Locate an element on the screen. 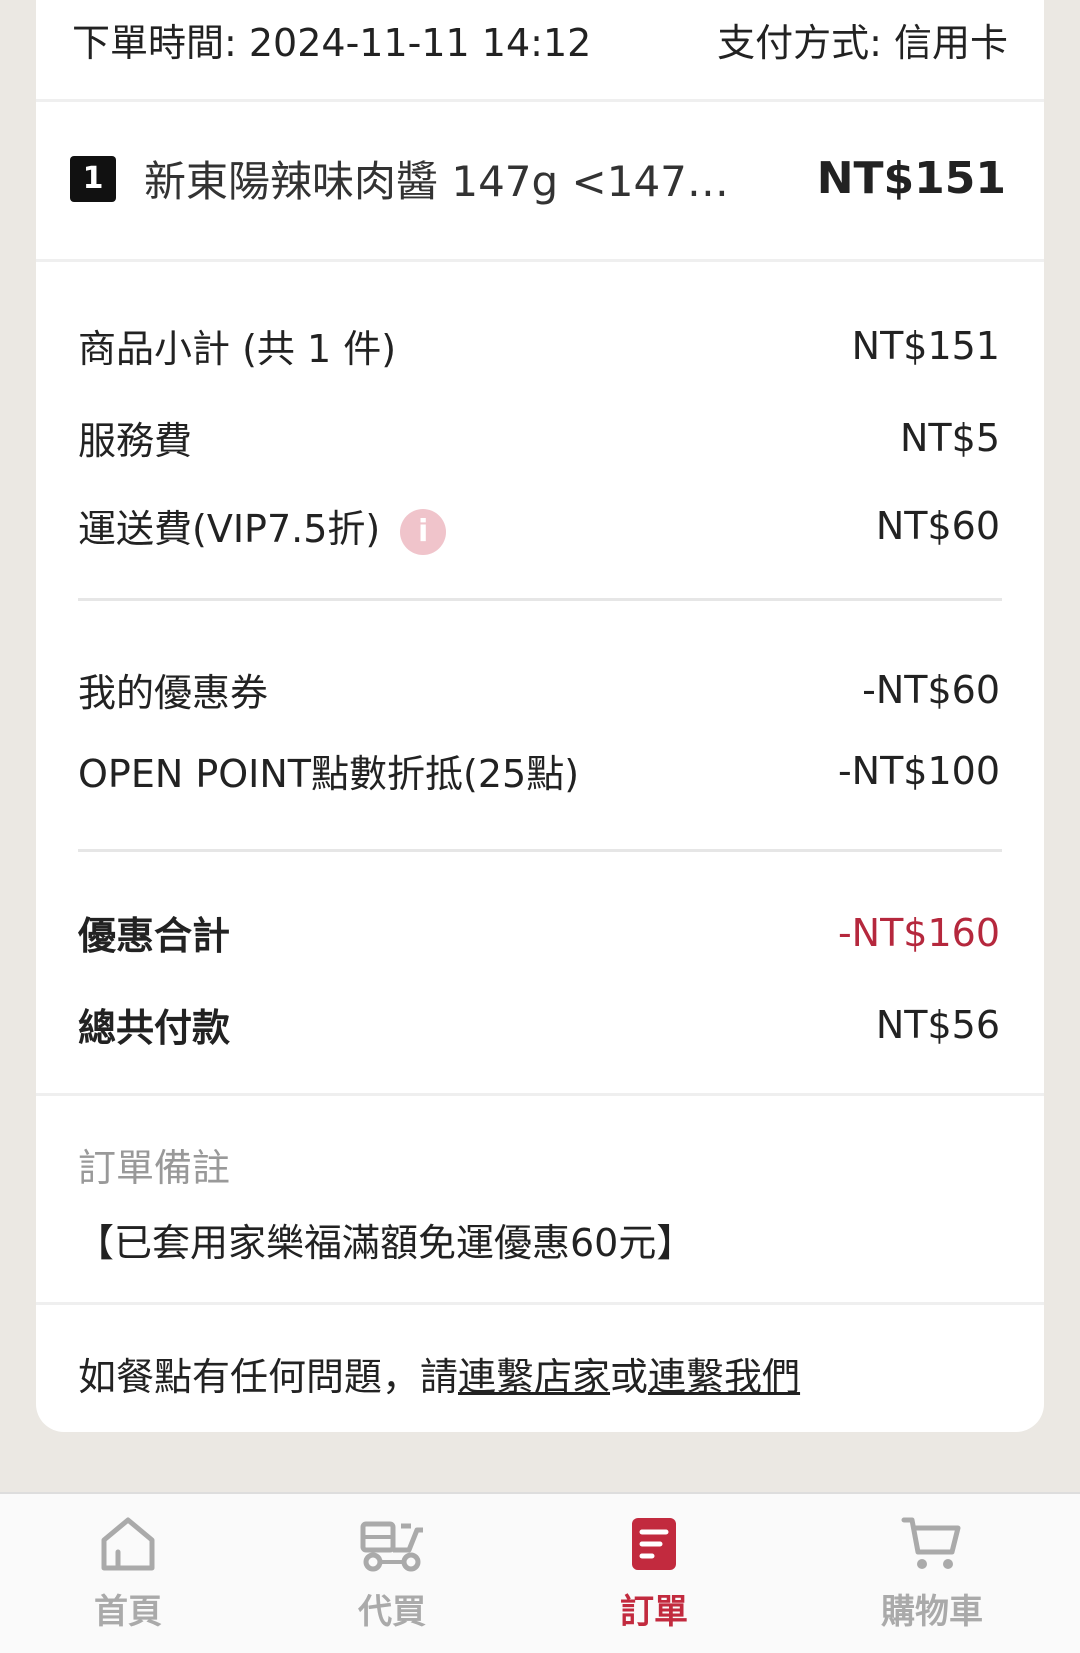 This screenshot has width=1080, height=1653. item-price: NT$151 is located at coordinates (911, 178).